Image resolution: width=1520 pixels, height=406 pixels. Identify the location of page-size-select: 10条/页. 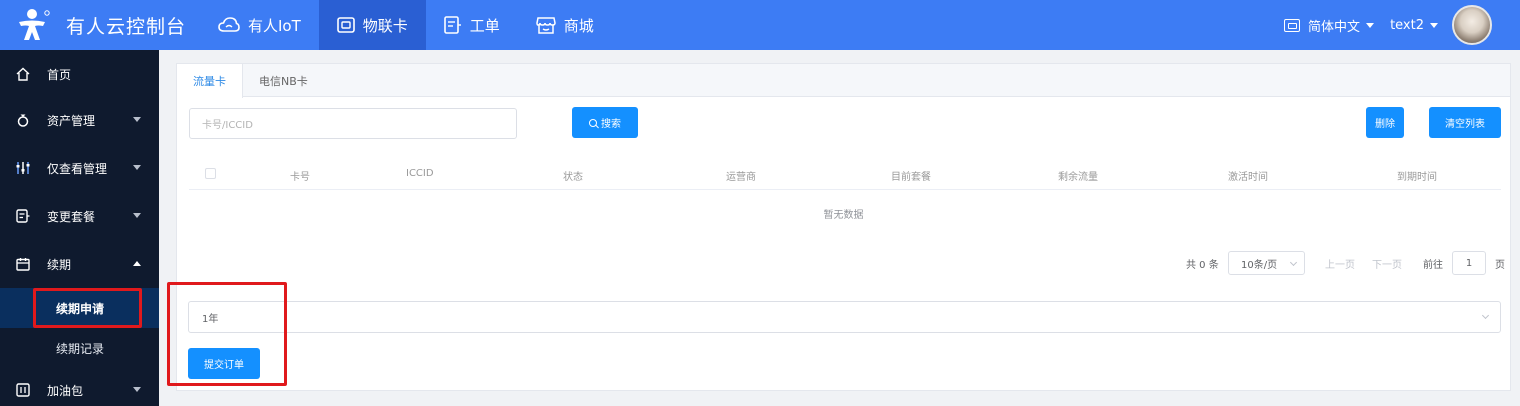
(1266, 263).